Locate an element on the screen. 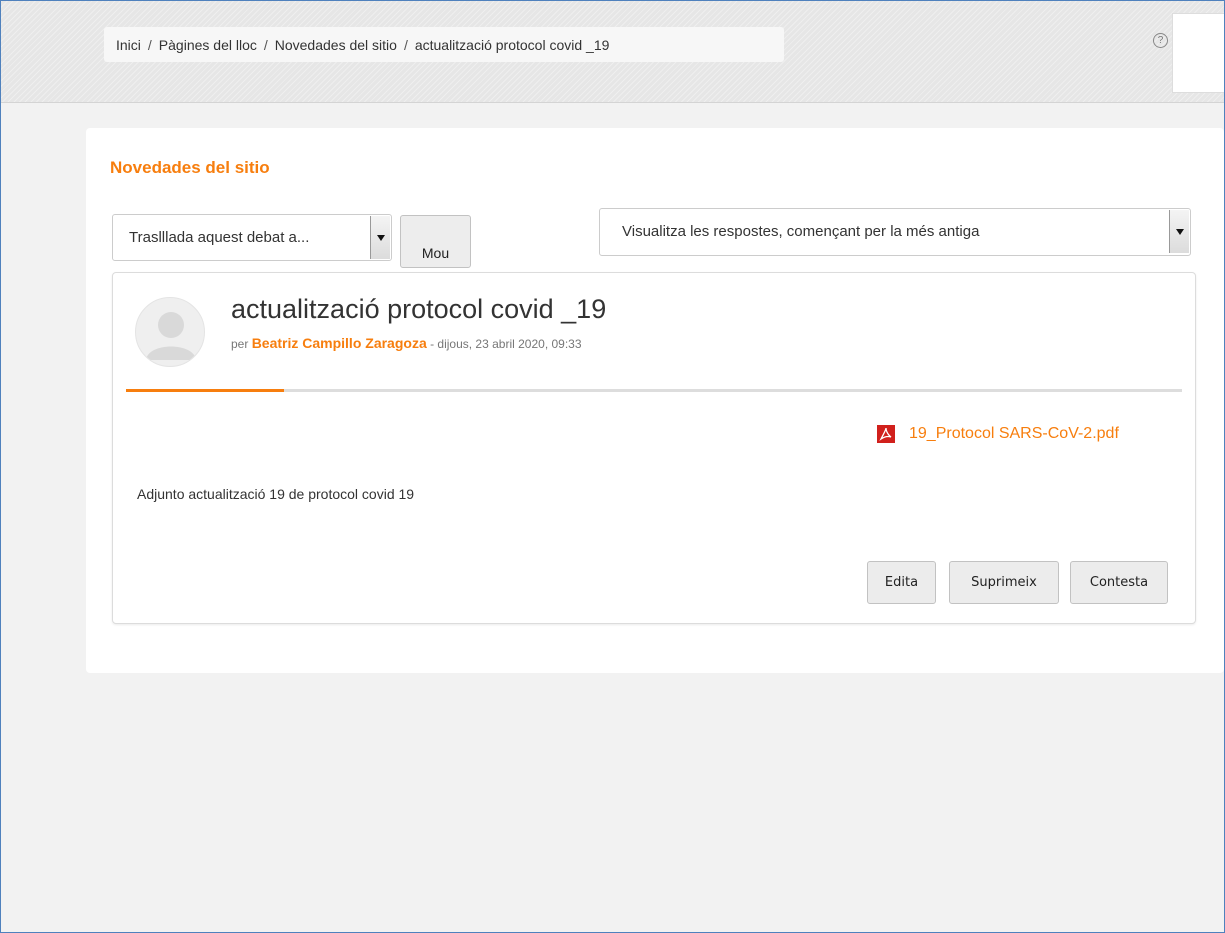 The width and height of the screenshot is (1225, 933). delete-button: Suprimeix is located at coordinates (1004, 582).